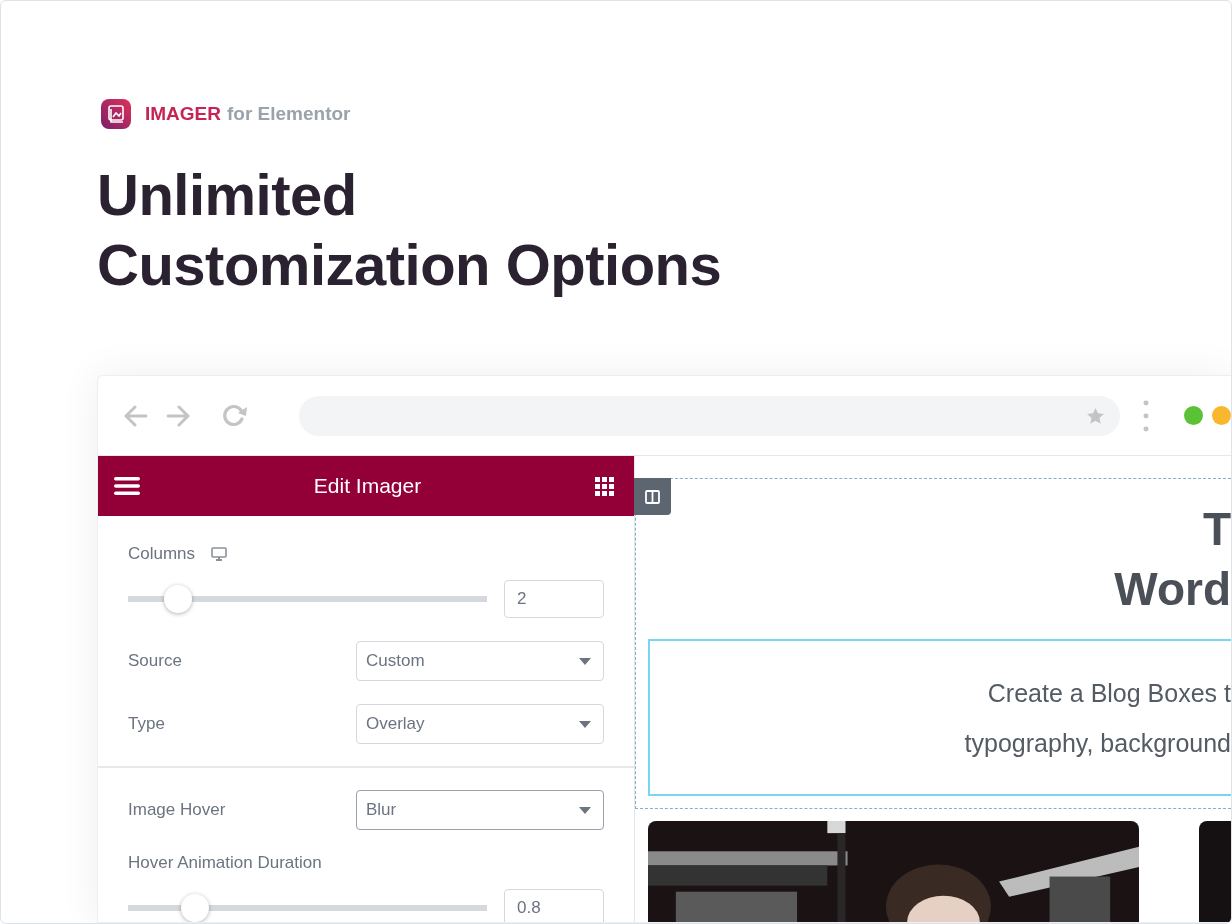 The height and width of the screenshot is (924, 1232). What do you see at coordinates (225, 863) in the screenshot?
I see `control-label: Hover Animation Duration` at bounding box center [225, 863].